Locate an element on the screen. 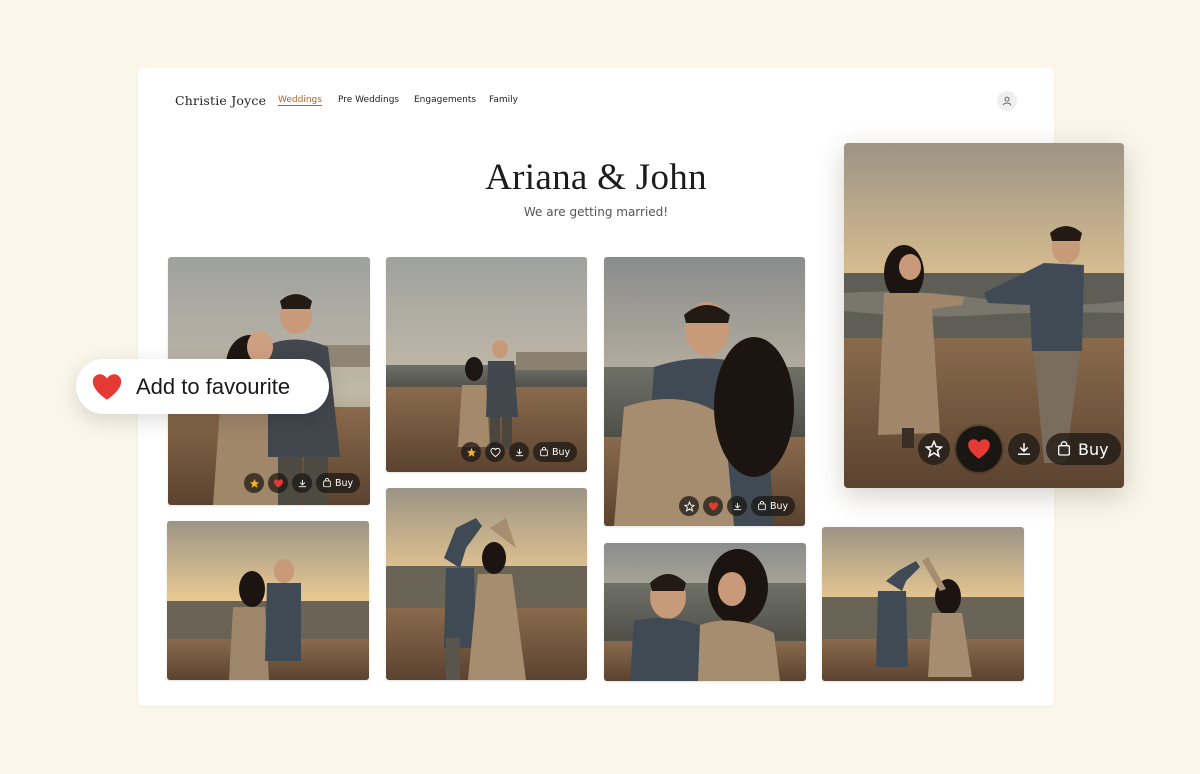 The height and width of the screenshot is (774, 1200). add-to-favourite-toast: Add to favourite is located at coordinates (202, 386).